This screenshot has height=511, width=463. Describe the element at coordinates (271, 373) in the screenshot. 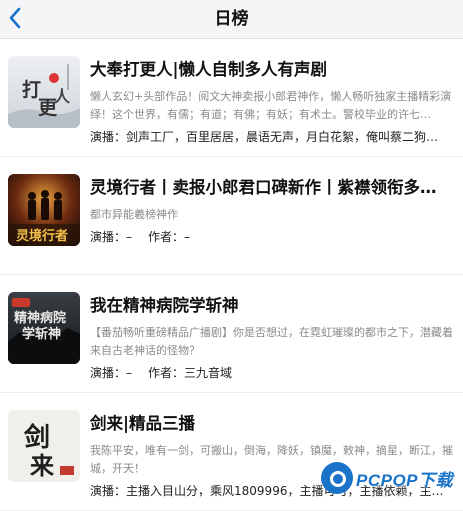

I see `item-meta: 演播：– 作者：三九音域` at that location.